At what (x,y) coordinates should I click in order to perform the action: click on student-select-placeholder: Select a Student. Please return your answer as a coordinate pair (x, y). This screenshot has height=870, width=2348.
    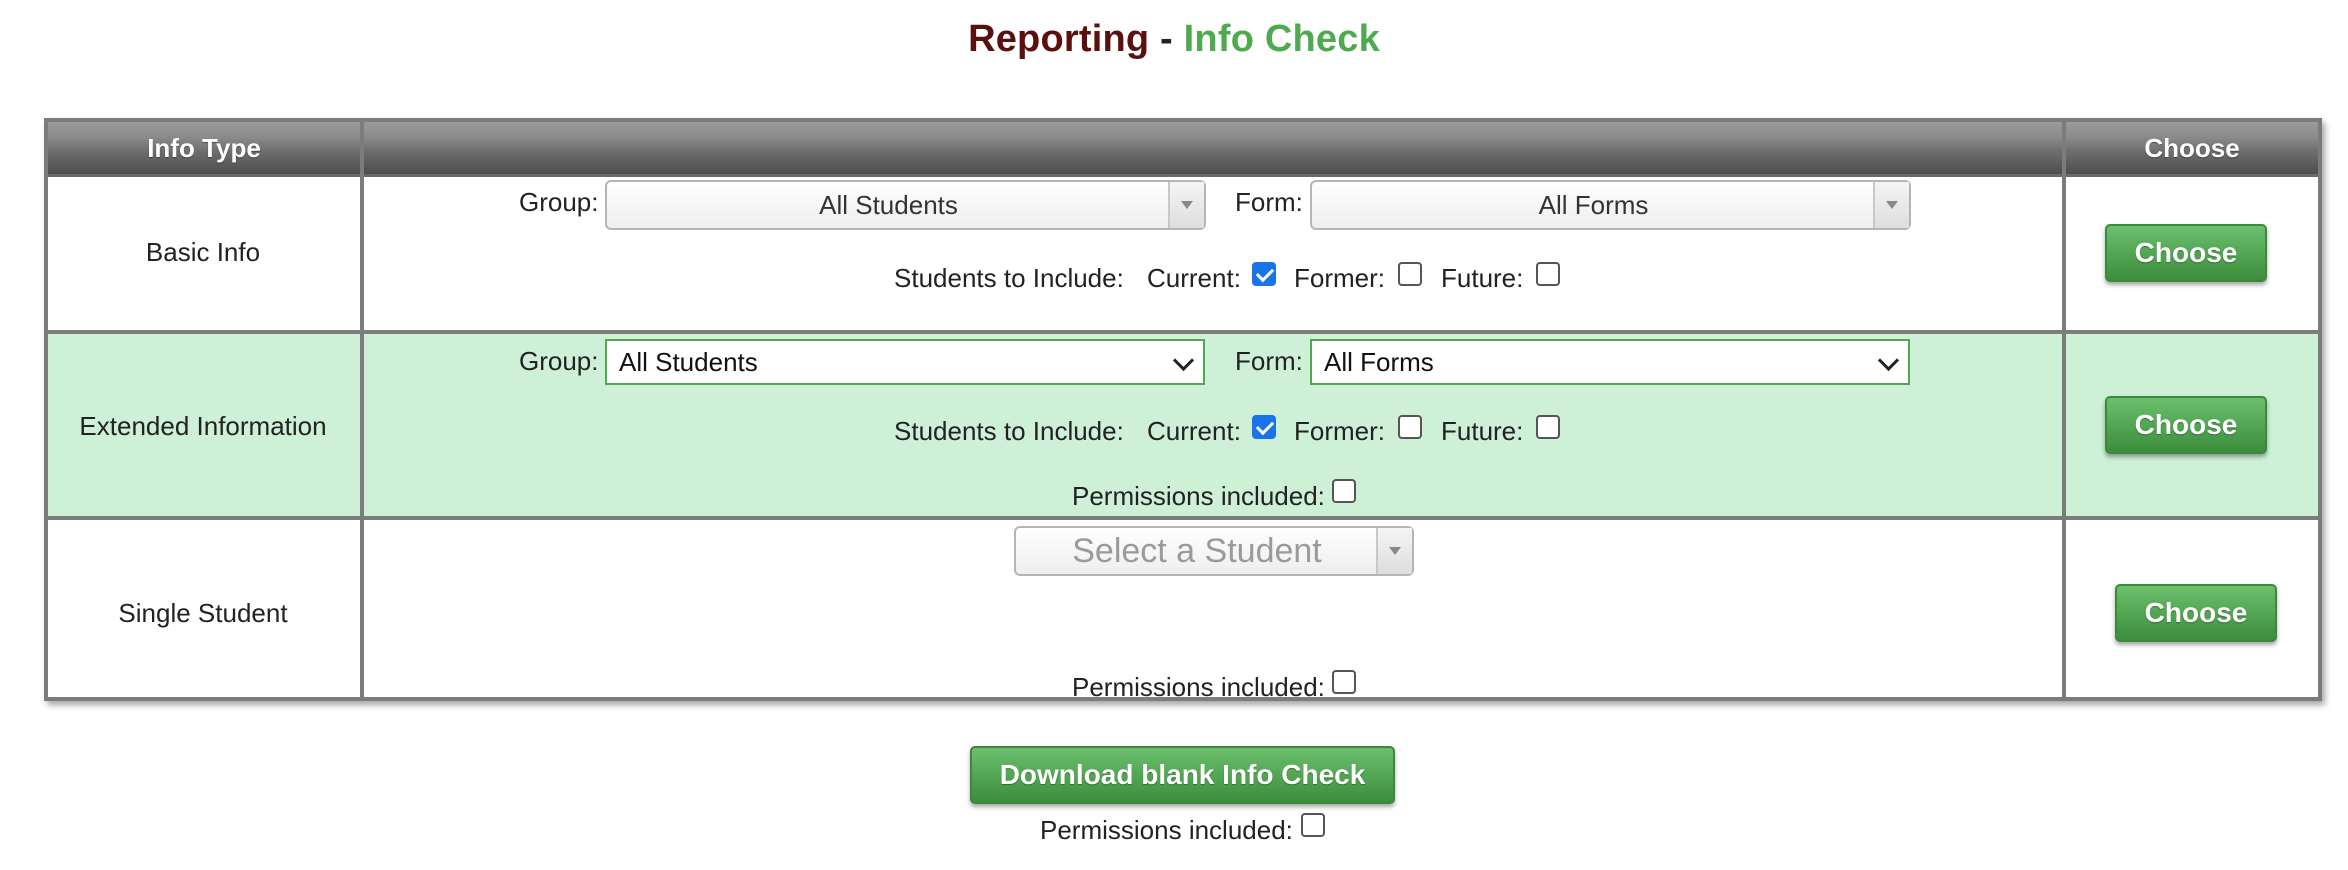
    Looking at the image, I should click on (1197, 551).